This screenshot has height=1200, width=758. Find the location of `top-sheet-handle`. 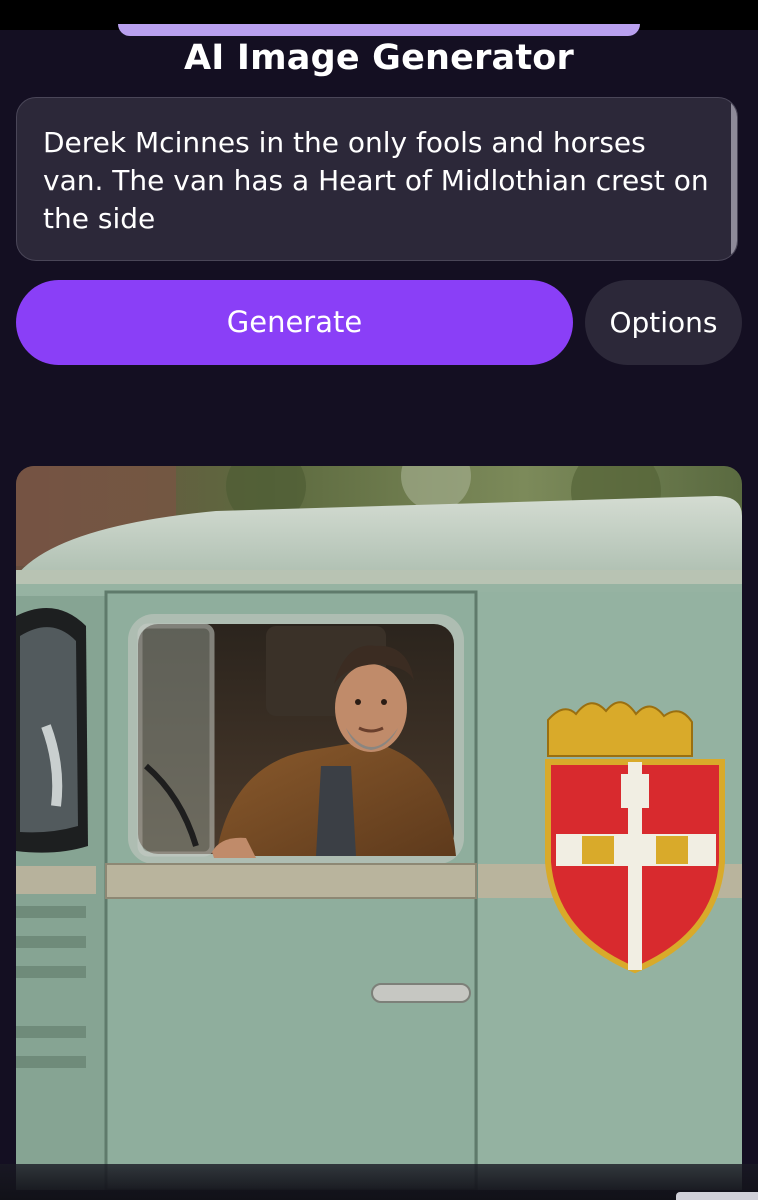

top-sheet-handle is located at coordinates (379, 30).